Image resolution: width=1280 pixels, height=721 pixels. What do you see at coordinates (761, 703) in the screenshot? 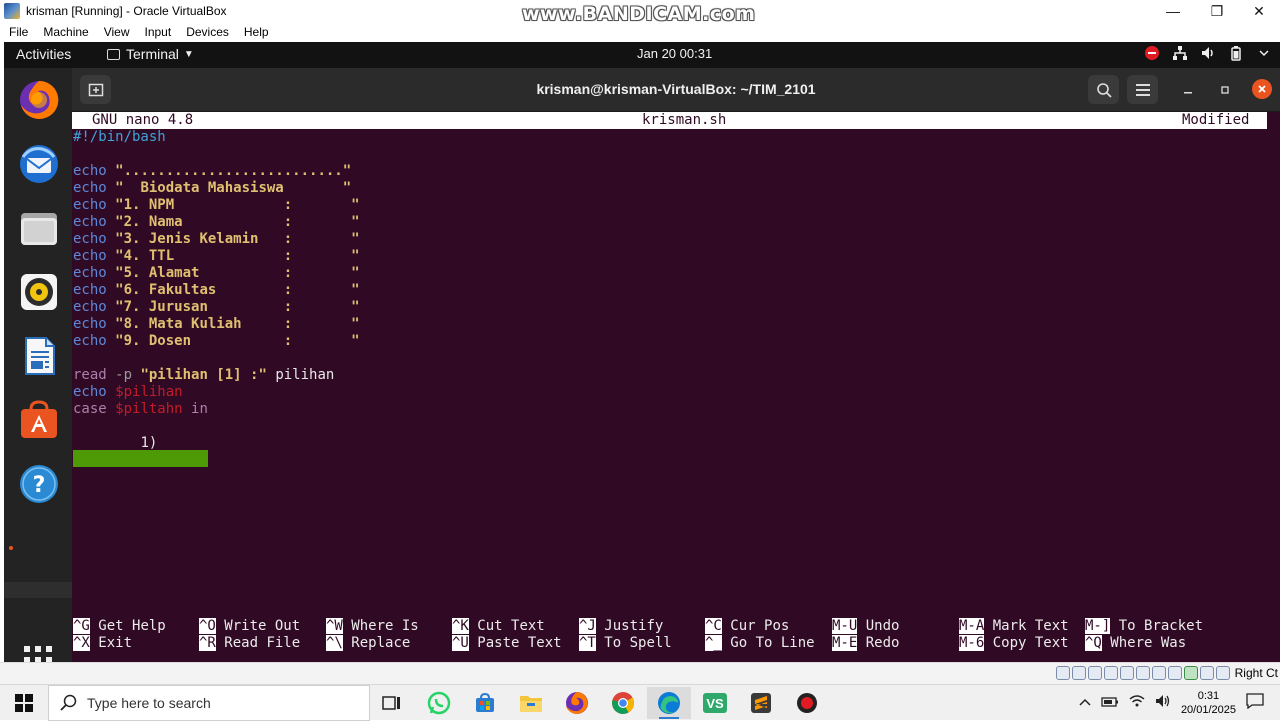
I see `sublime-text-icon` at bounding box center [761, 703].